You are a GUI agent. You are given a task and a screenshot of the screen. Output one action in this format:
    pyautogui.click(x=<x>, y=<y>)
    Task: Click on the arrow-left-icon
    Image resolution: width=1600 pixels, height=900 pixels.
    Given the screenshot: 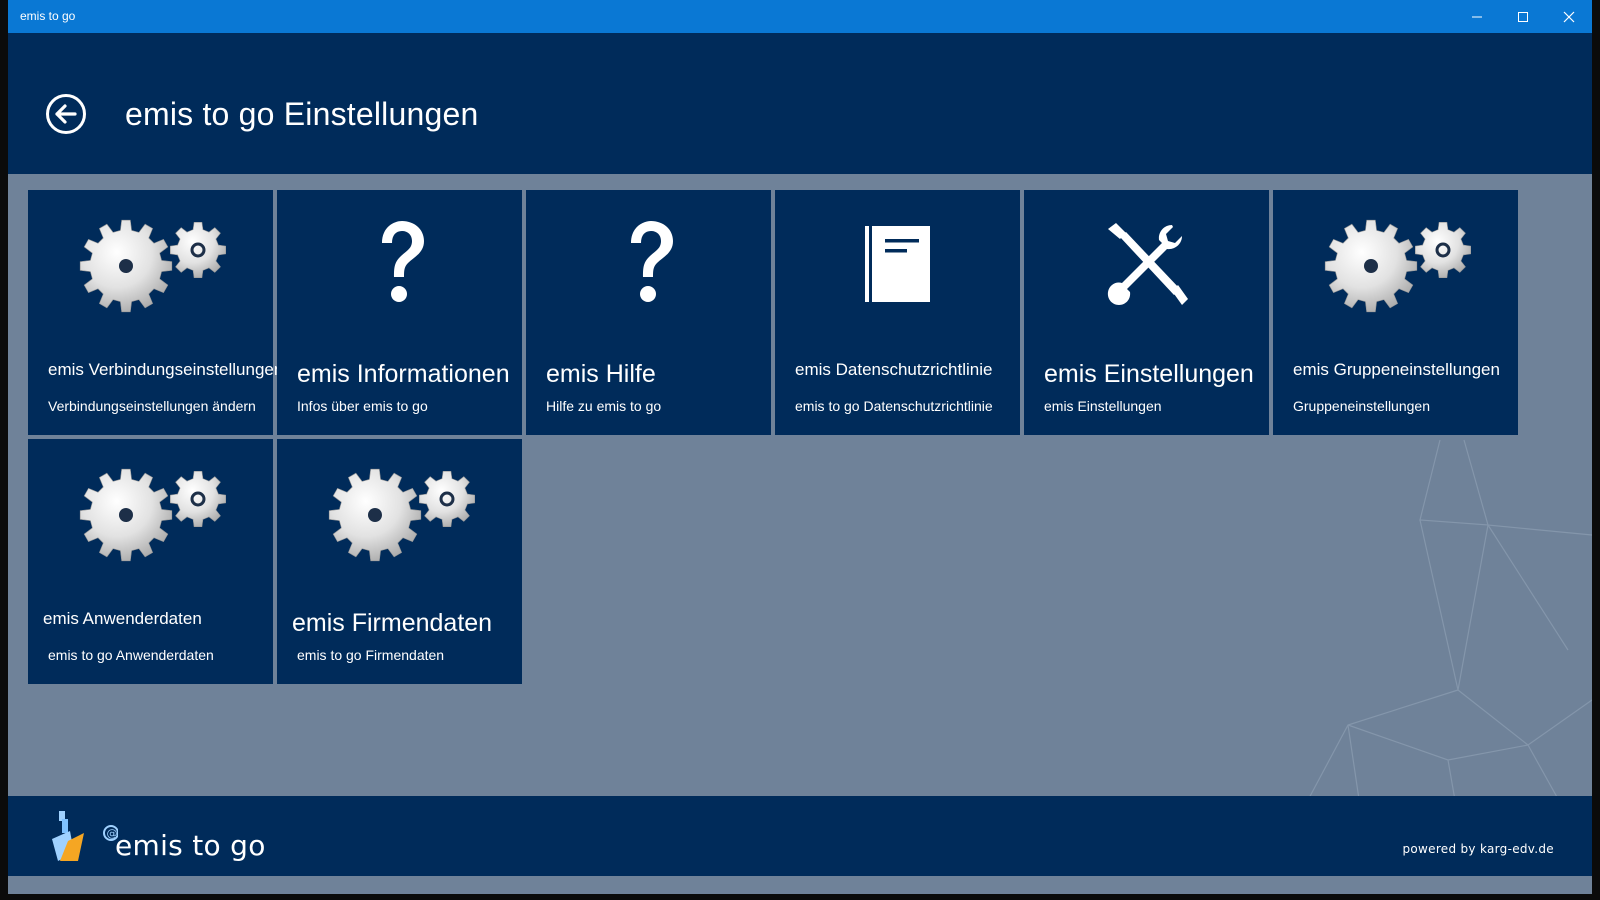 What is the action you would take?
    pyautogui.click(x=66, y=114)
    